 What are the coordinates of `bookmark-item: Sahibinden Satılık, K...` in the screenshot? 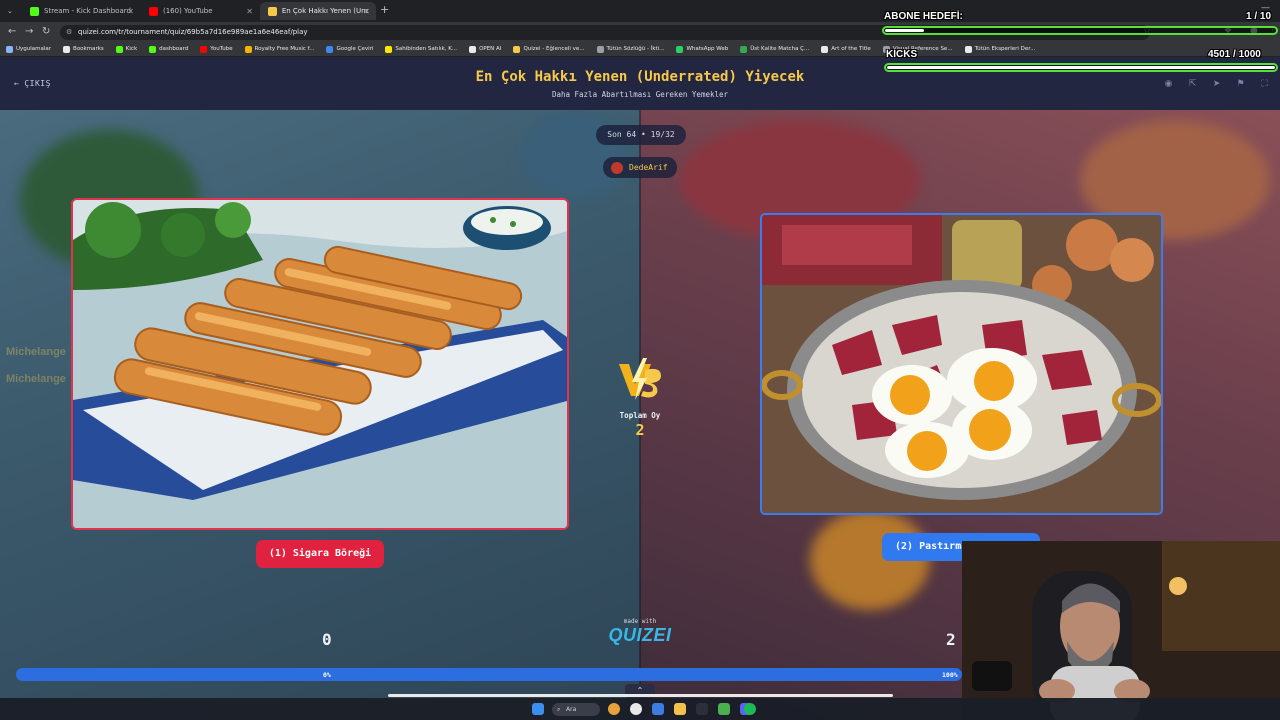 It's located at (421, 49).